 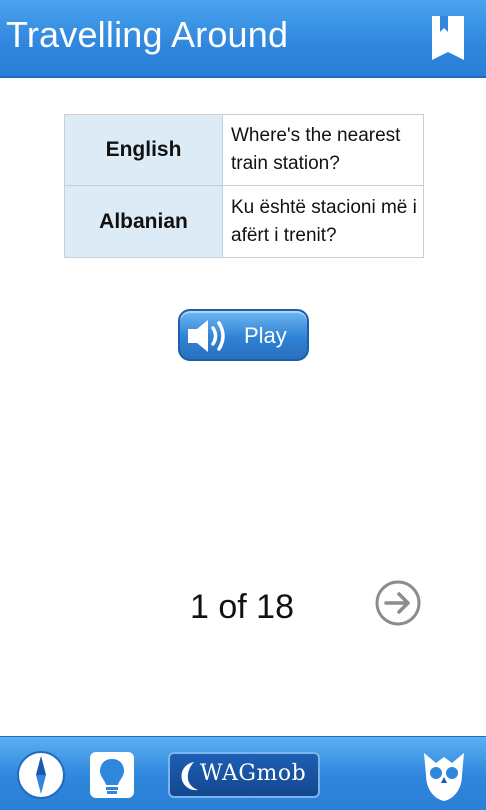 What do you see at coordinates (444, 776) in the screenshot?
I see `owl-icon` at bounding box center [444, 776].